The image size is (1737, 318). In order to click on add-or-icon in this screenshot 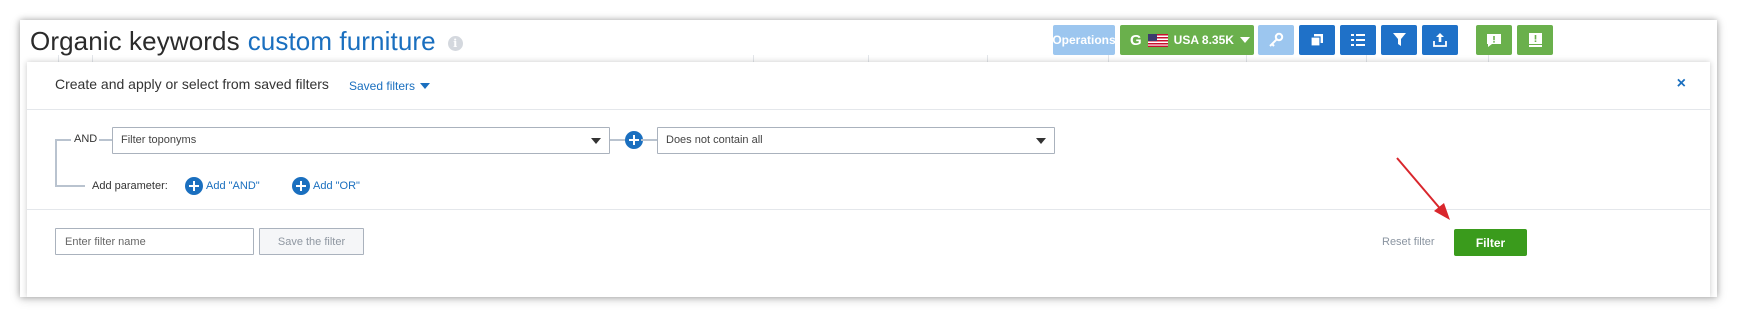, I will do `click(301, 186)`.